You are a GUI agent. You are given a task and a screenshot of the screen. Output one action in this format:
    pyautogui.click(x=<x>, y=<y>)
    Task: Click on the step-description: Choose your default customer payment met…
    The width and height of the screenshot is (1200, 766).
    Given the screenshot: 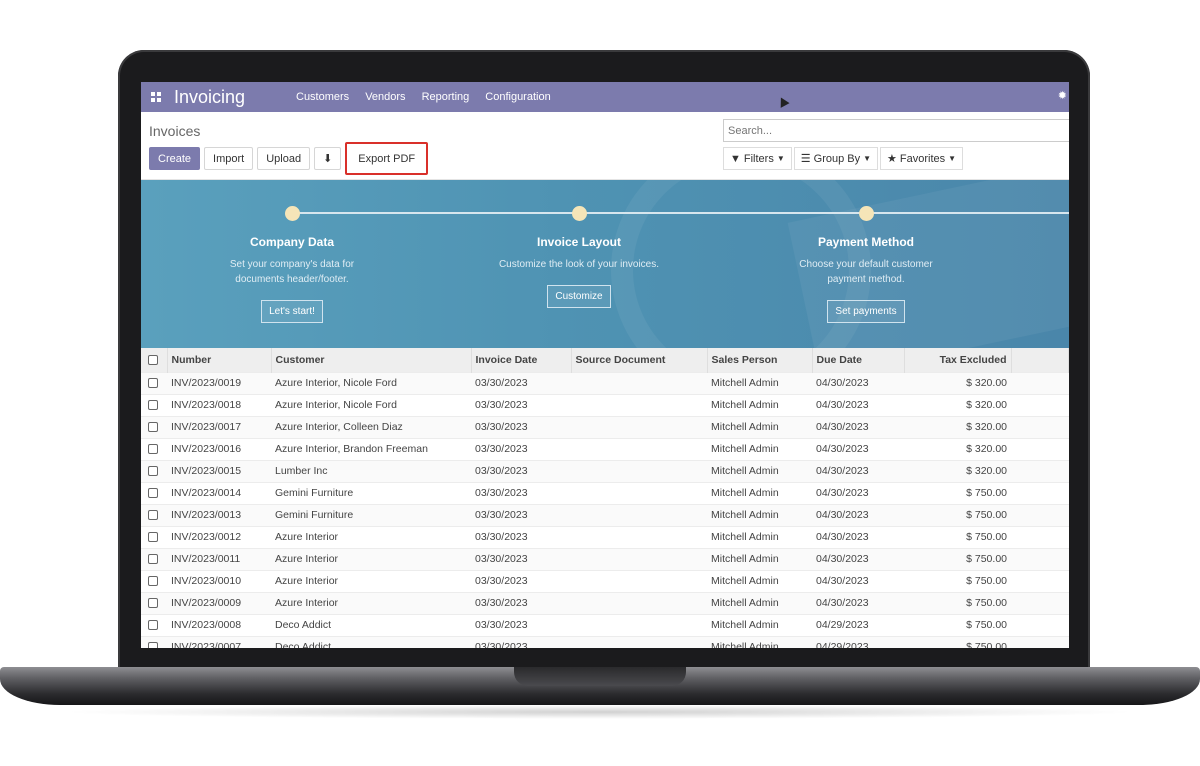 What is the action you would take?
    pyautogui.click(x=866, y=272)
    